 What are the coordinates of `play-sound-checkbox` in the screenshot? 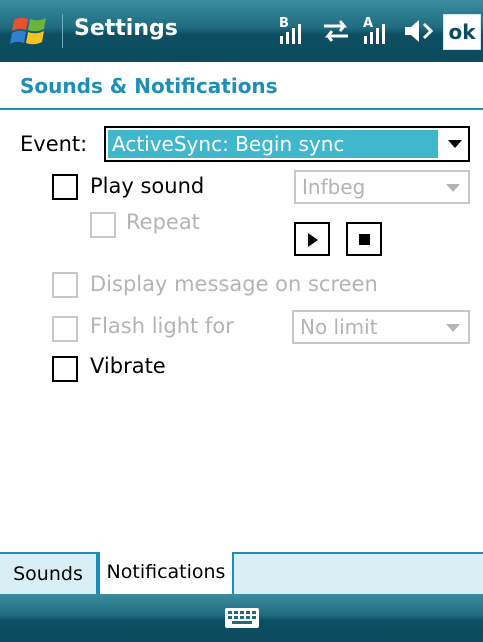 It's located at (65, 187).